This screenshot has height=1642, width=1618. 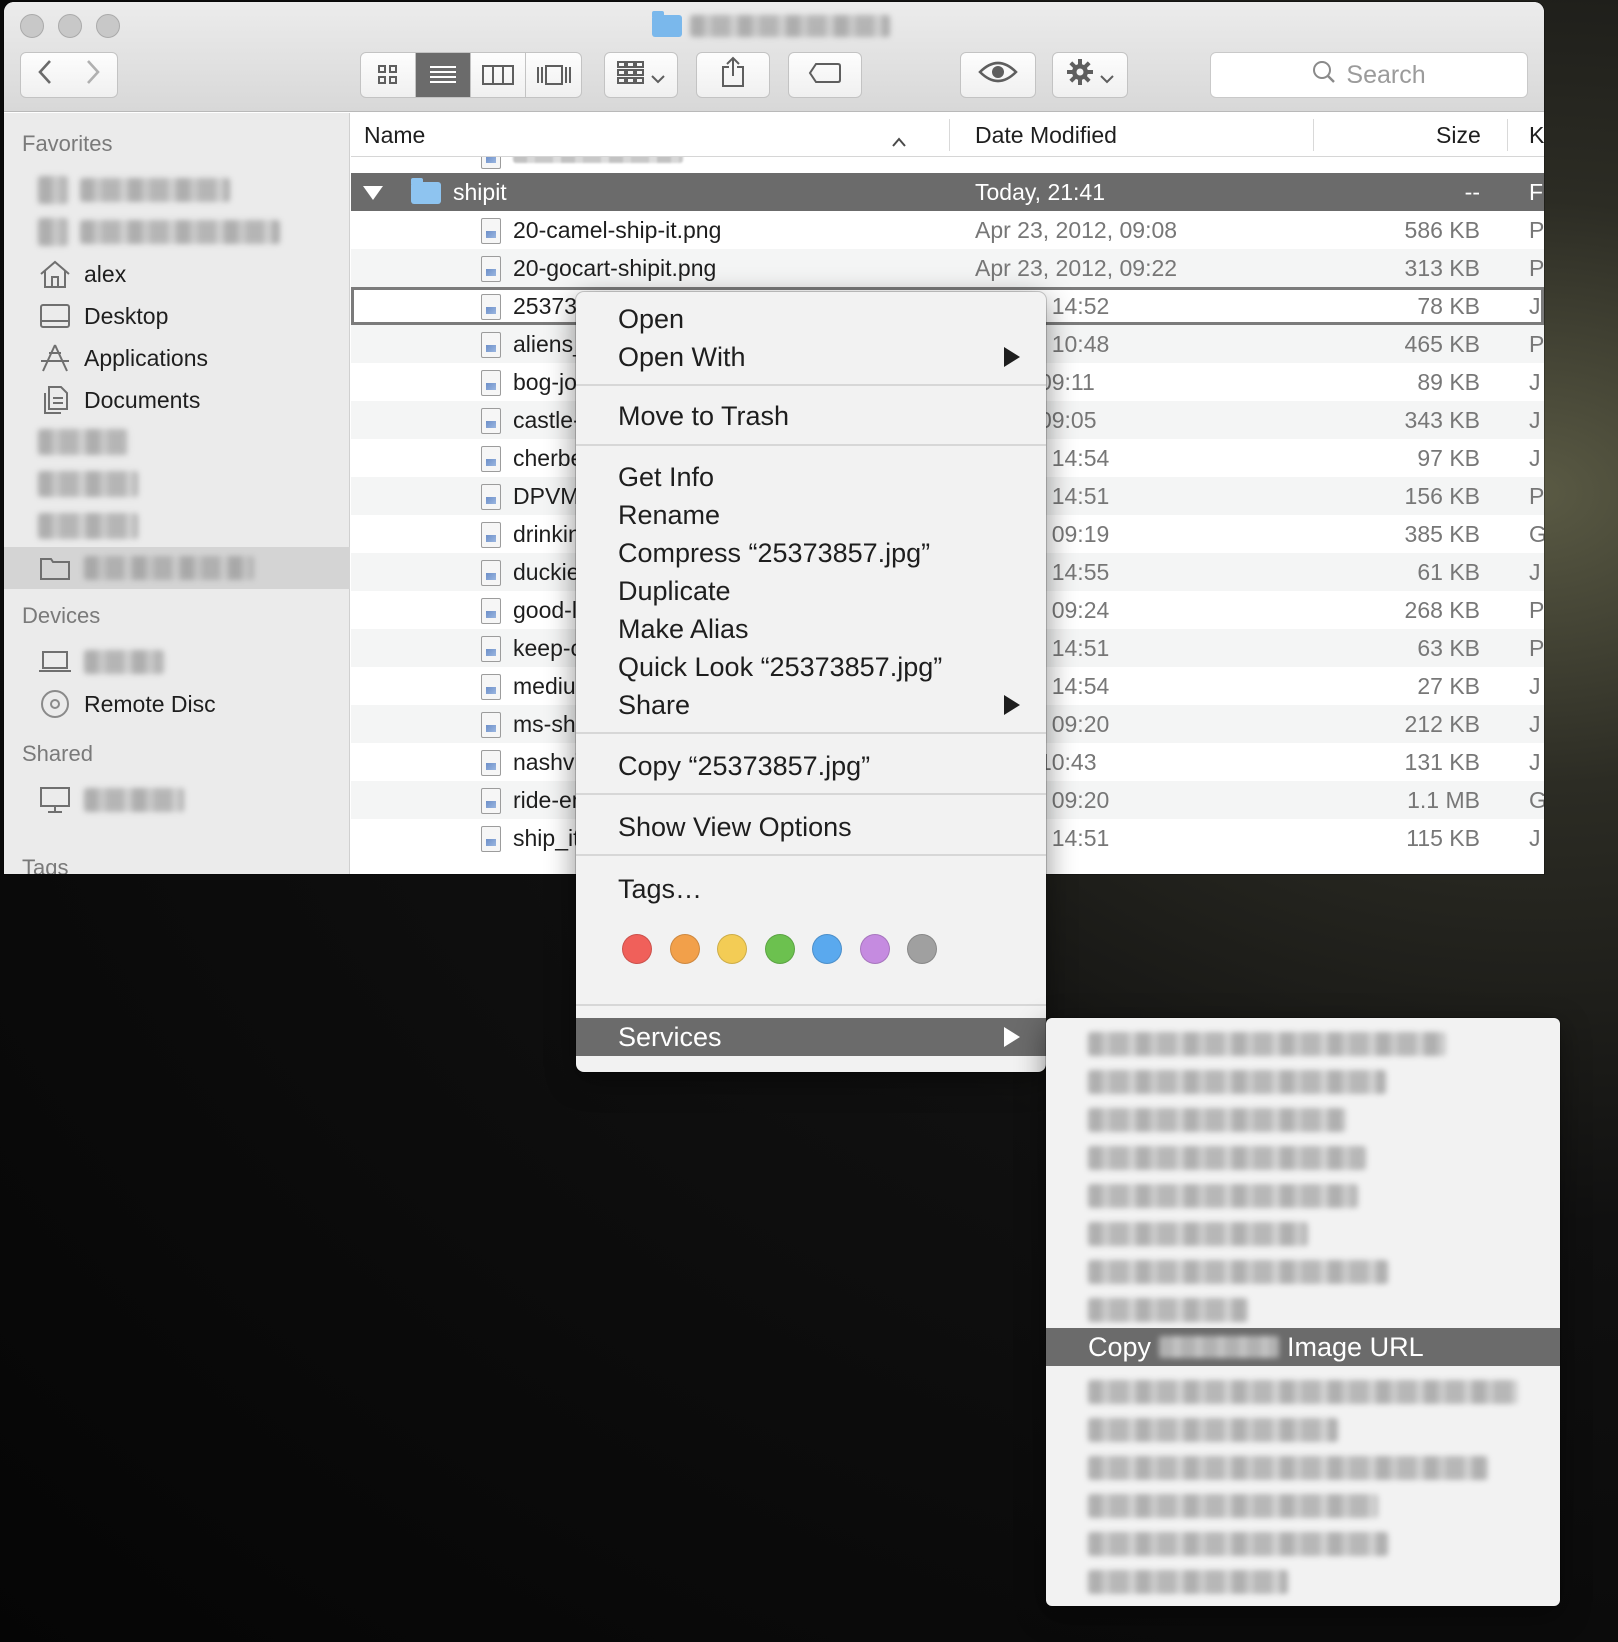 What do you see at coordinates (811, 766) in the screenshot?
I see `menu-item-copy: Copy “25373857.jpg”` at bounding box center [811, 766].